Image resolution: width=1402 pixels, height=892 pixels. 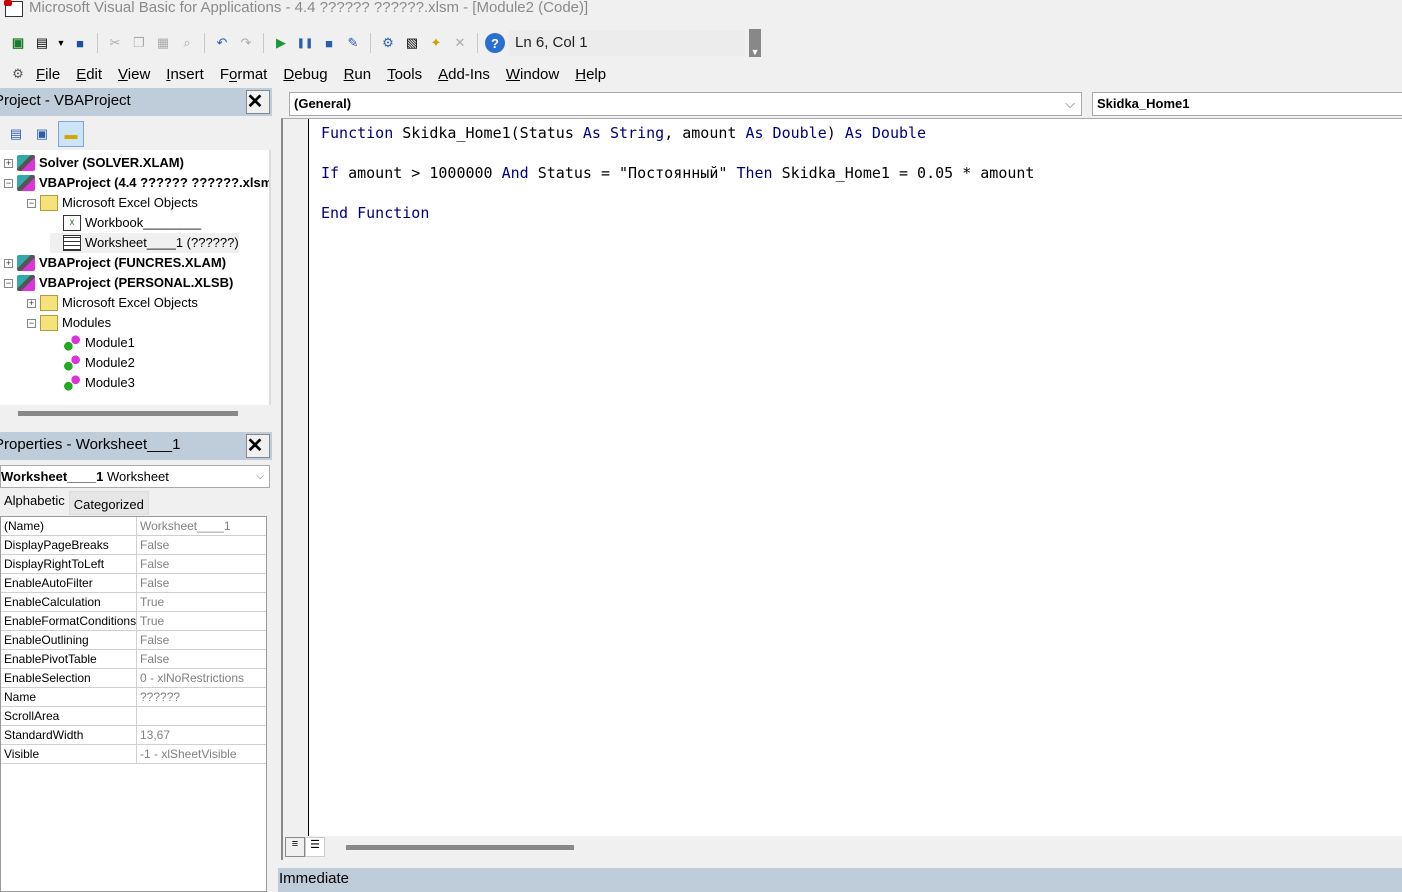 I want to click on property-row: DisplayPageBreaks False, so click(x=133, y=545).